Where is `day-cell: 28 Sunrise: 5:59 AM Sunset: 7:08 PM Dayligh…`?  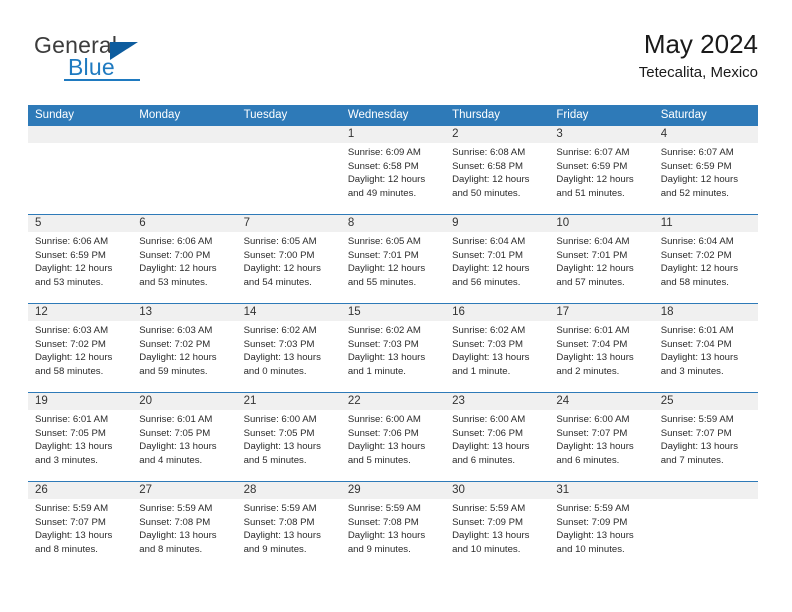 day-cell: 28 Sunrise: 5:59 AM Sunset: 7:08 PM Dayligh… is located at coordinates (288, 526).